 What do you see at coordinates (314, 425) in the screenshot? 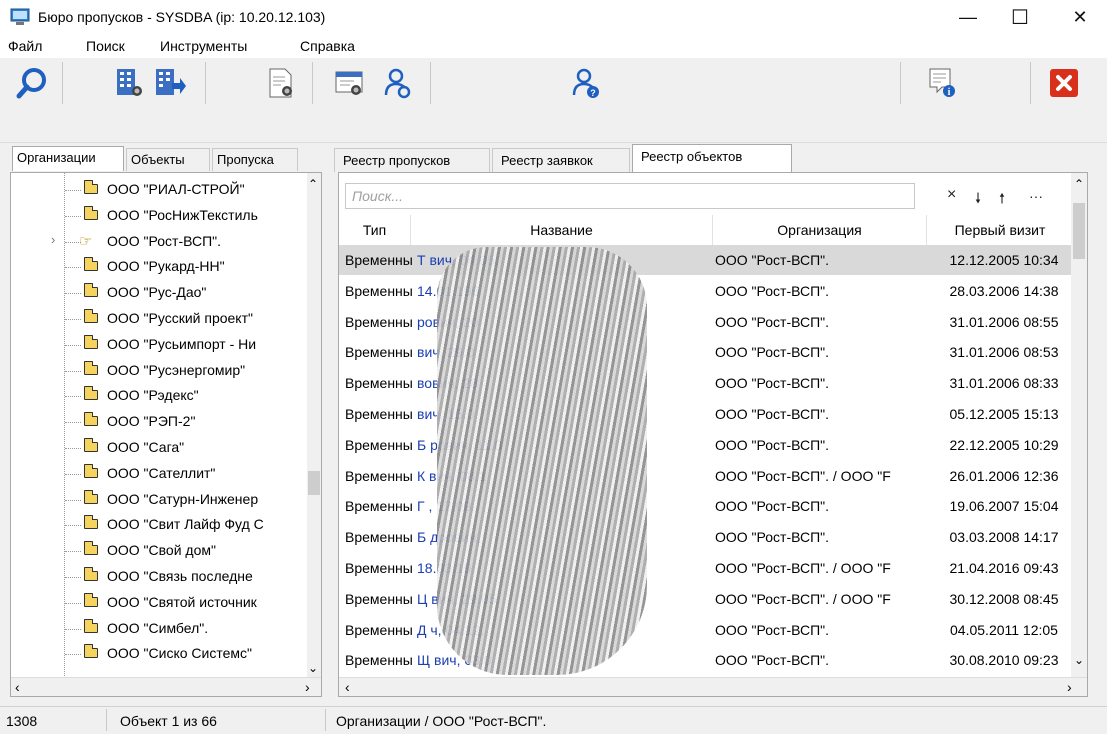
I see `tree-vertical-scrollbar: ⌃ ⌄` at bounding box center [314, 425].